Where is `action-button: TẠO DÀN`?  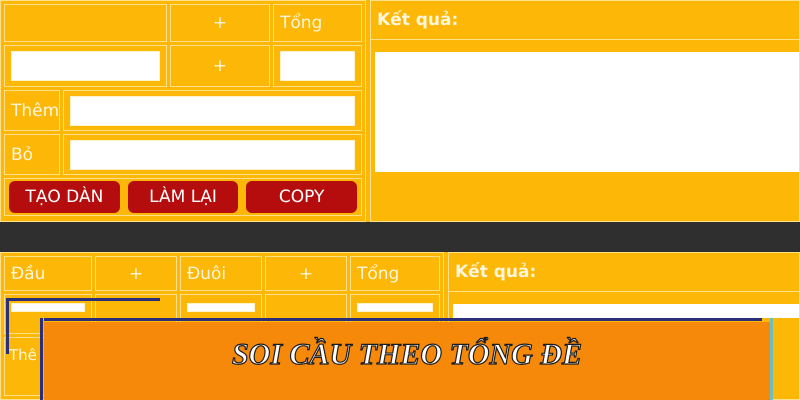 action-button: TẠO DÀN is located at coordinates (64, 197).